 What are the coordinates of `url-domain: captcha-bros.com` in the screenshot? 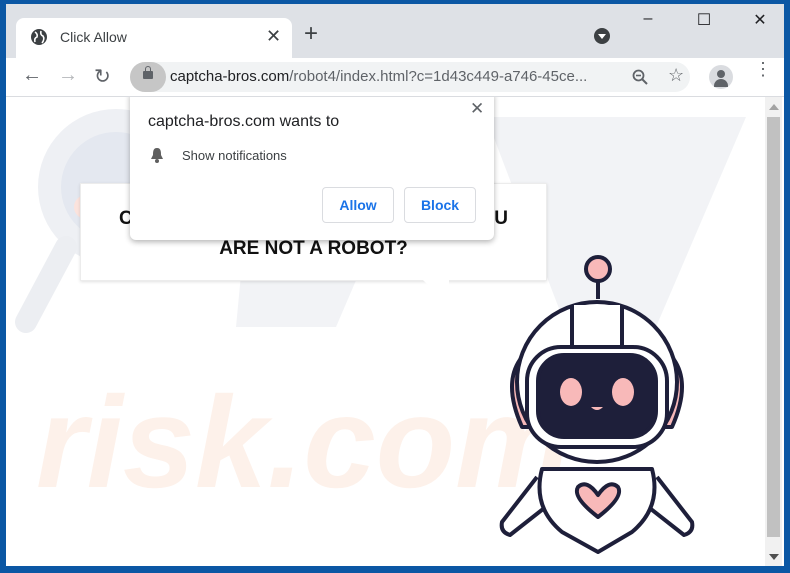 It's located at (230, 76).